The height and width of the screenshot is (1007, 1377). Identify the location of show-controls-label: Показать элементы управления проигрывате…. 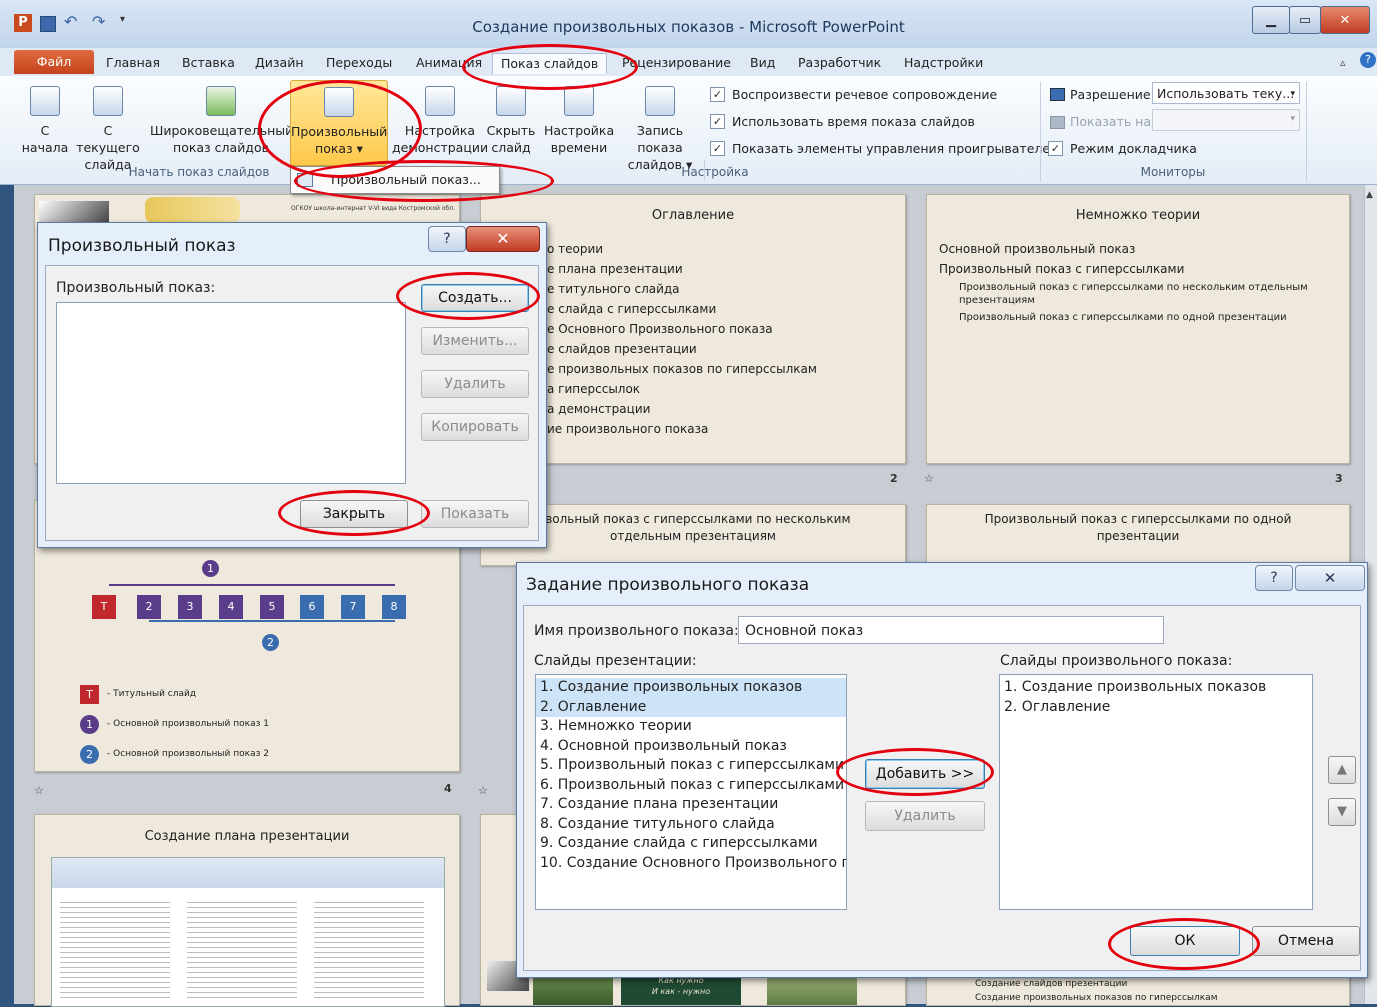
(896, 148).